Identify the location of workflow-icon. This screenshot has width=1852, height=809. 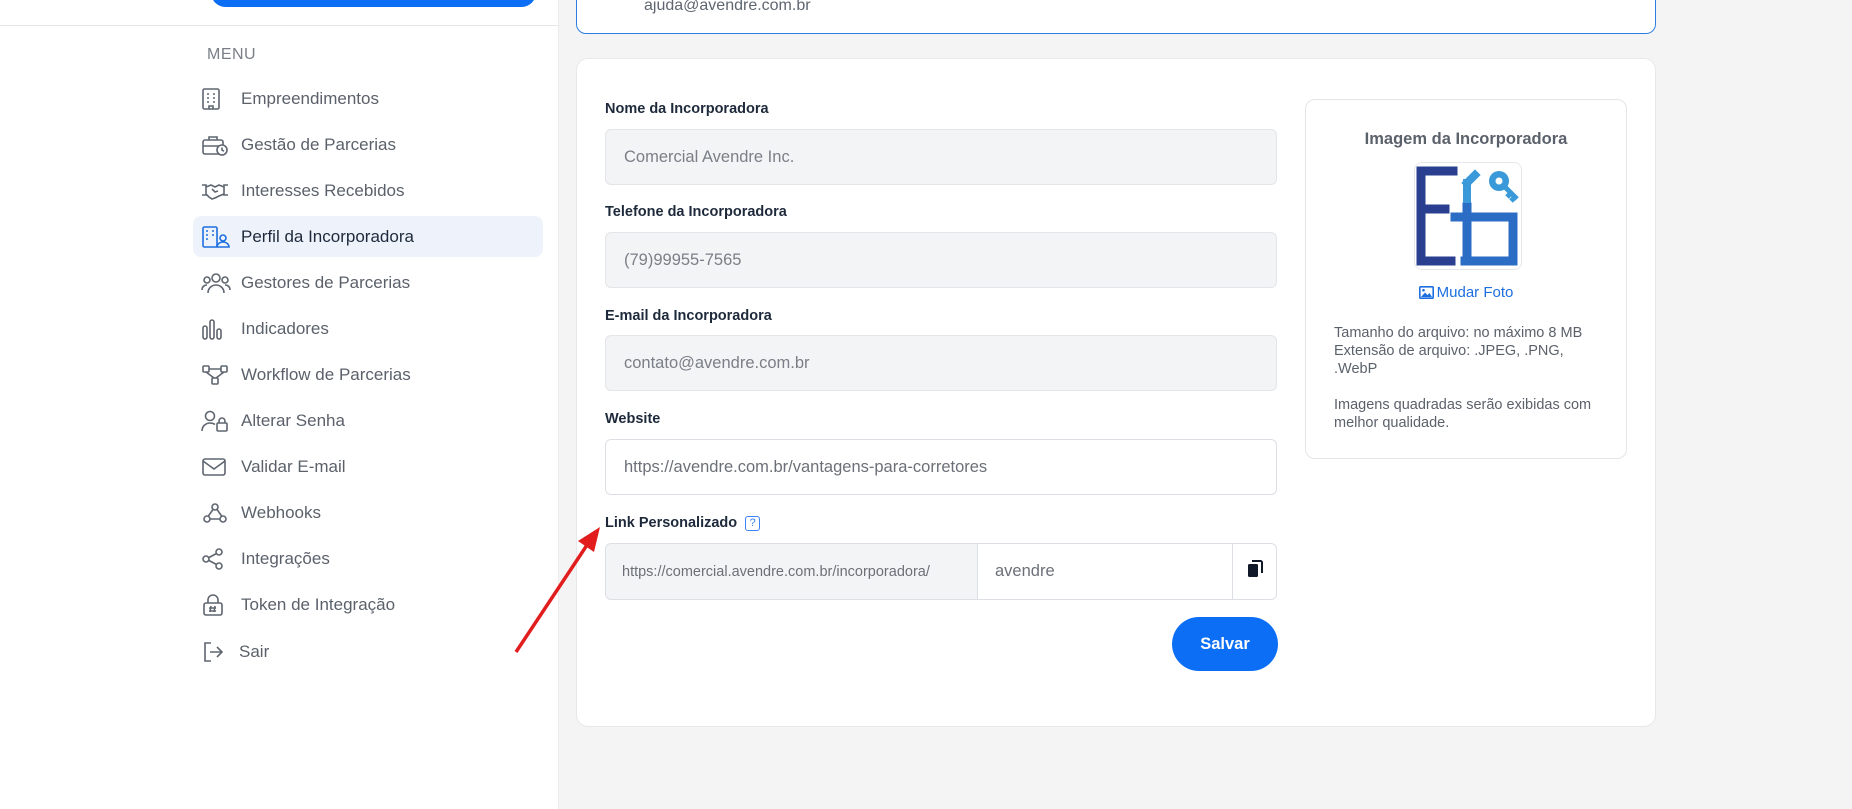
(216, 375).